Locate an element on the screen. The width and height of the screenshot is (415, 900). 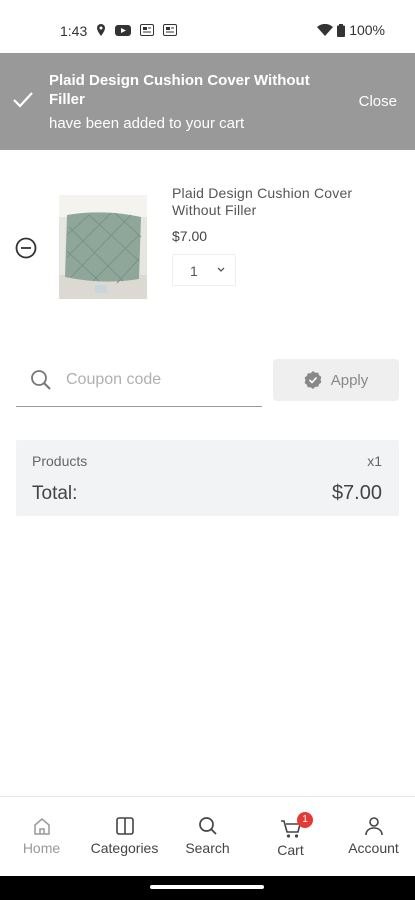
nav-search-label: Search is located at coordinates (207, 848).